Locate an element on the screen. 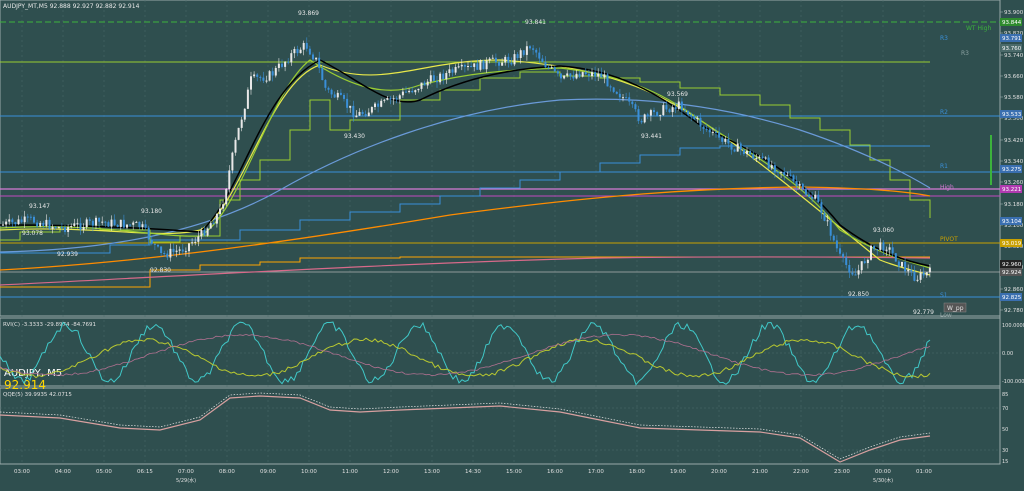 This screenshot has width=1024, height=491. label-s1: S1 is located at coordinates (944, 295).